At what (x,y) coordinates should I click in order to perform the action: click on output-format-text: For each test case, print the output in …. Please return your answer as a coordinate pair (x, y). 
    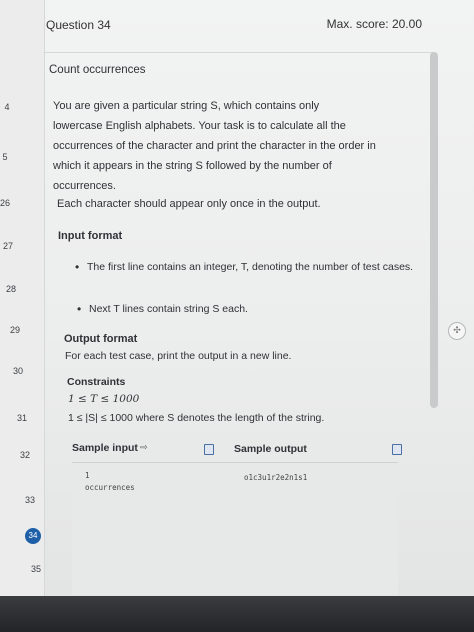
    Looking at the image, I should click on (178, 356).